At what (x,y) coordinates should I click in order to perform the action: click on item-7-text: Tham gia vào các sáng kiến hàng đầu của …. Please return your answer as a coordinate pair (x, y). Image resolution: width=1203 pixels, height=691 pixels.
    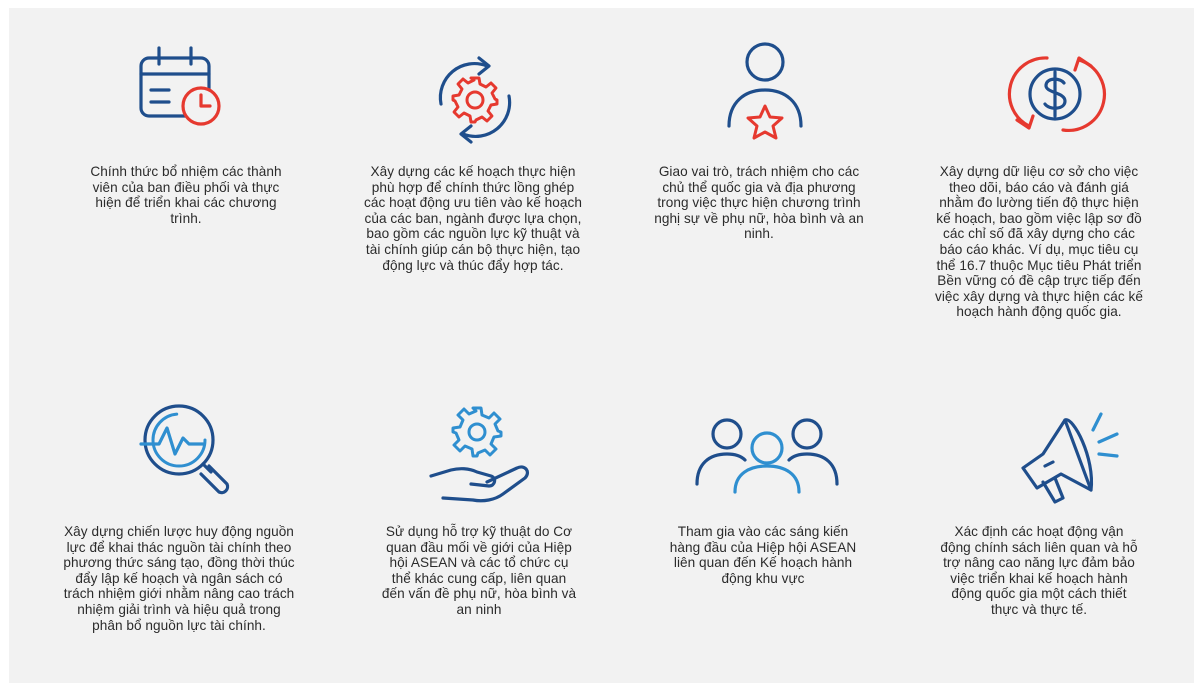
    Looking at the image, I should click on (763, 555).